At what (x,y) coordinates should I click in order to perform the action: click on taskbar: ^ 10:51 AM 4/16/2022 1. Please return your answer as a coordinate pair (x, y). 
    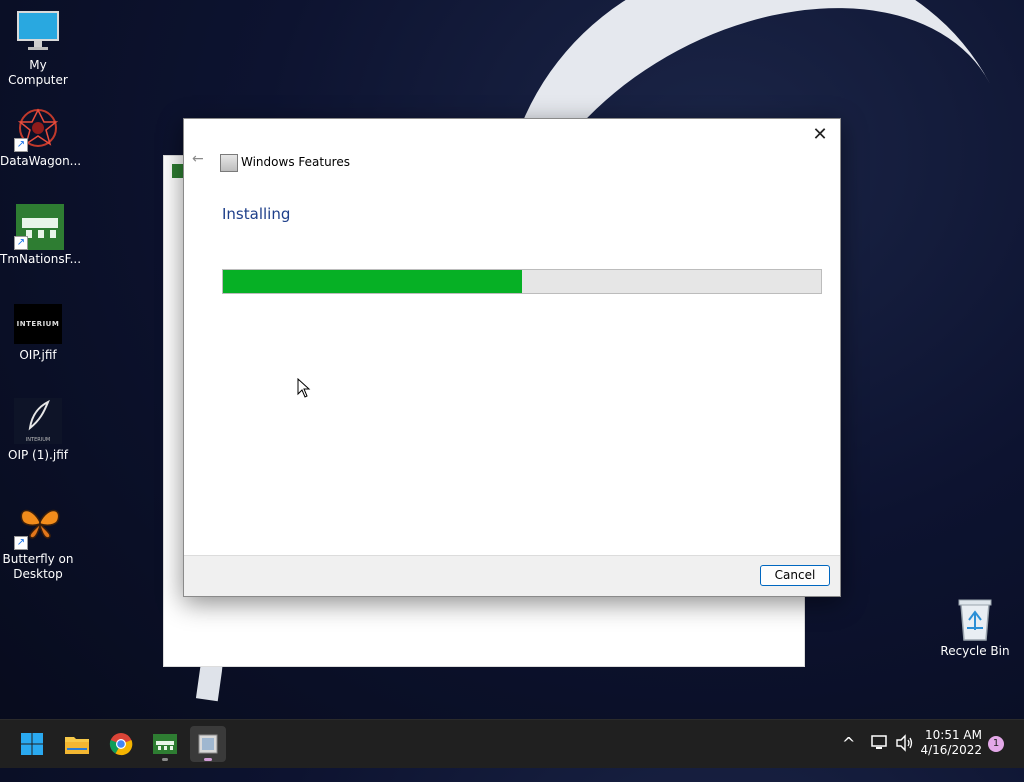
    Looking at the image, I should click on (512, 743).